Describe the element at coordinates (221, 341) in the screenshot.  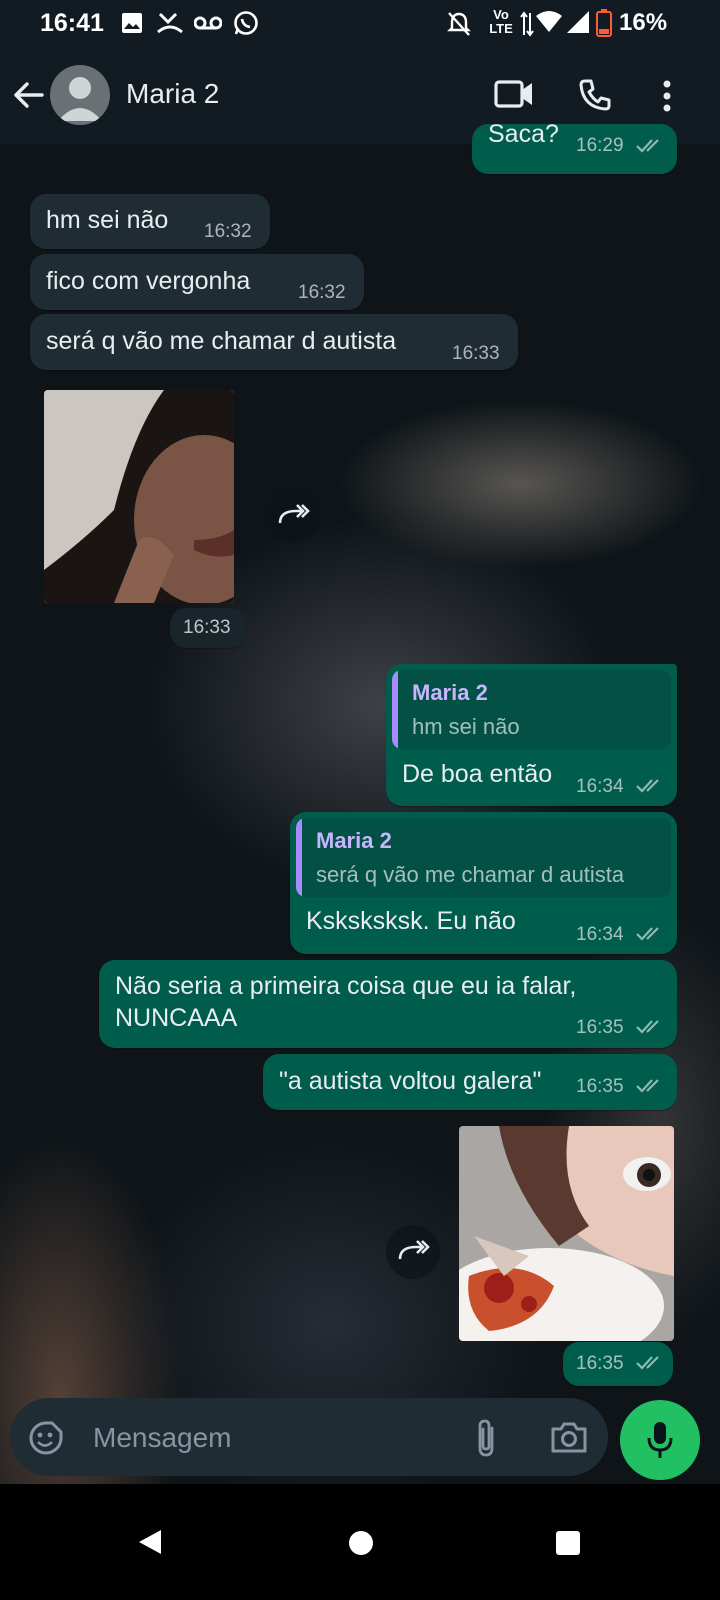
I see `message-text: será q vão me chamar d autista` at that location.